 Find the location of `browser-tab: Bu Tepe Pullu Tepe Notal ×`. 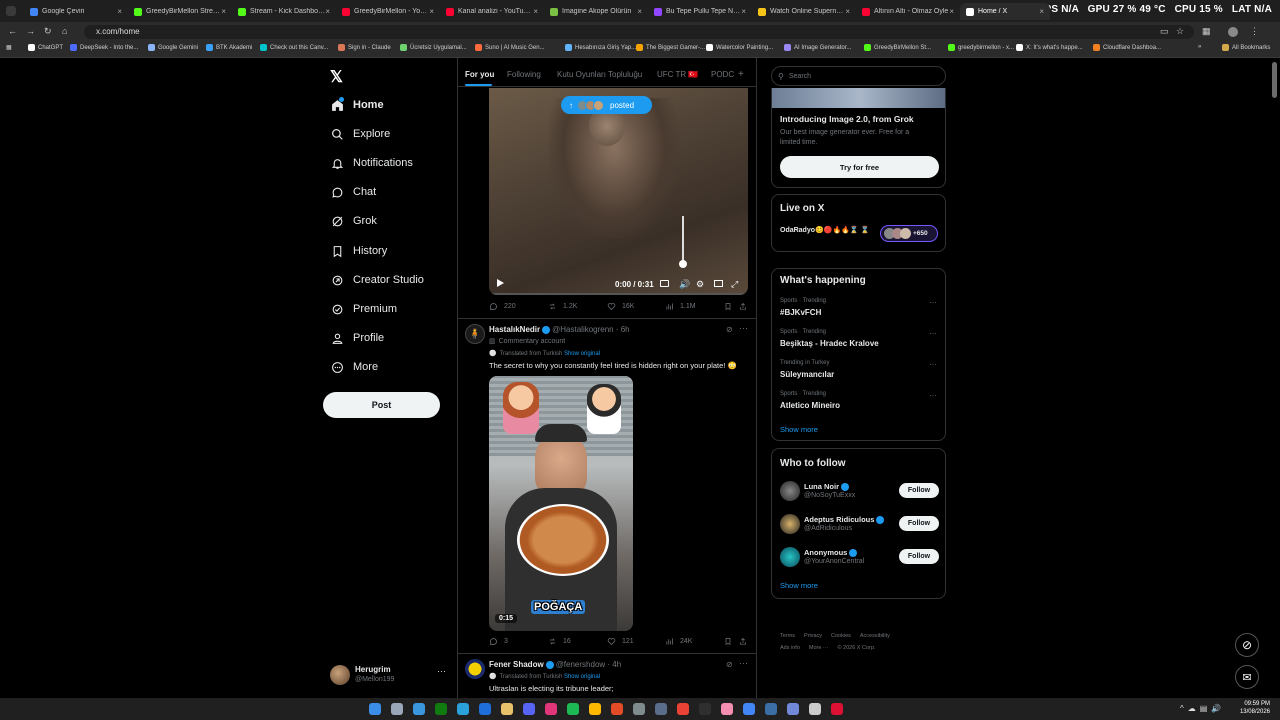

browser-tab: Bu Tepe Pullu Tepe Notal × is located at coordinates (700, 11).